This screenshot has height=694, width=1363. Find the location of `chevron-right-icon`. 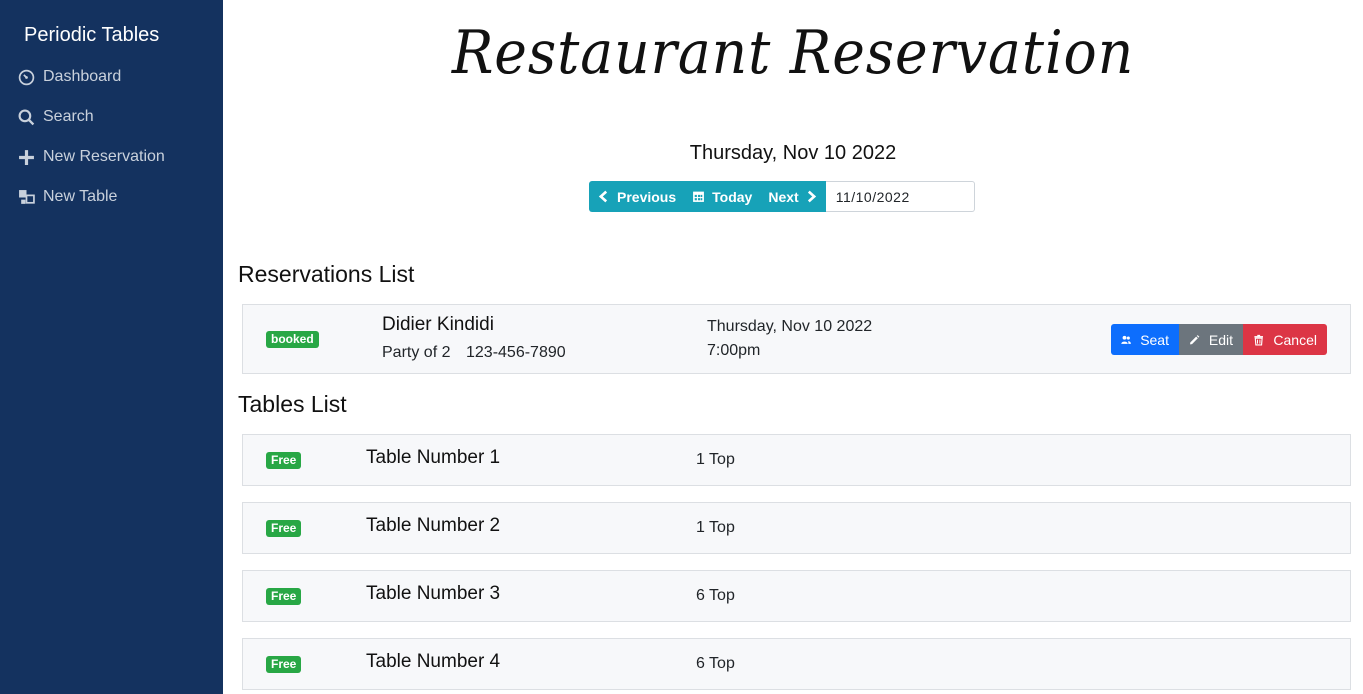

chevron-right-icon is located at coordinates (811, 196).